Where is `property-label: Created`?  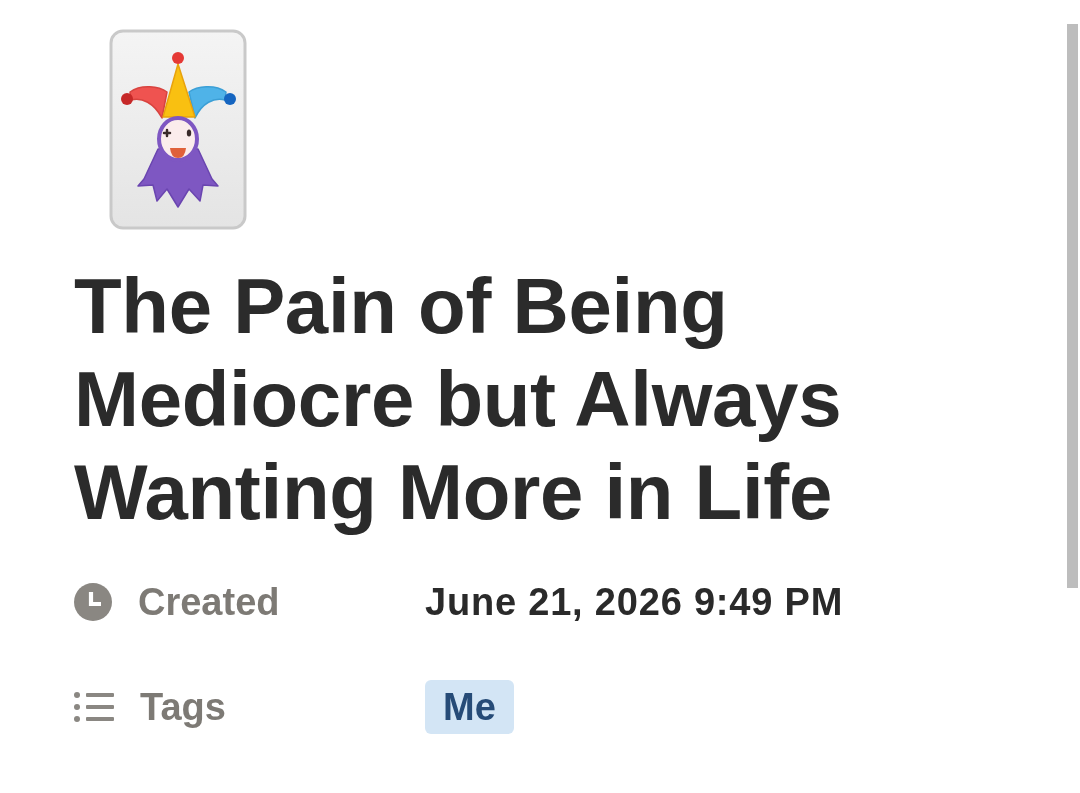
property-label: Created is located at coordinates (209, 602).